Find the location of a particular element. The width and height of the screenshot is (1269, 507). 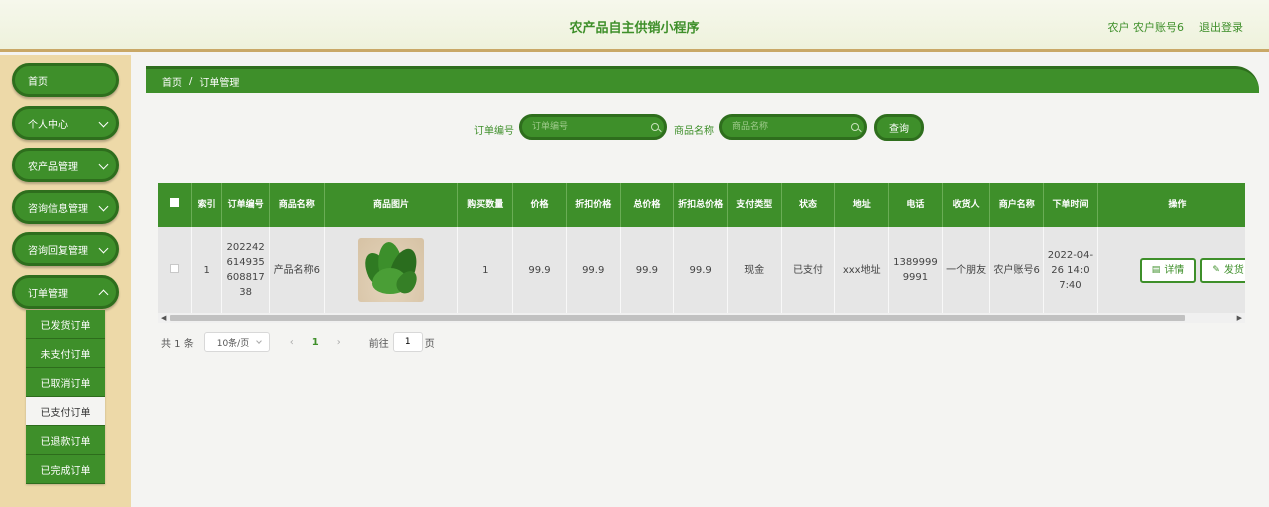

col-discount-total: 折扣总价格 is located at coordinates (700, 205).